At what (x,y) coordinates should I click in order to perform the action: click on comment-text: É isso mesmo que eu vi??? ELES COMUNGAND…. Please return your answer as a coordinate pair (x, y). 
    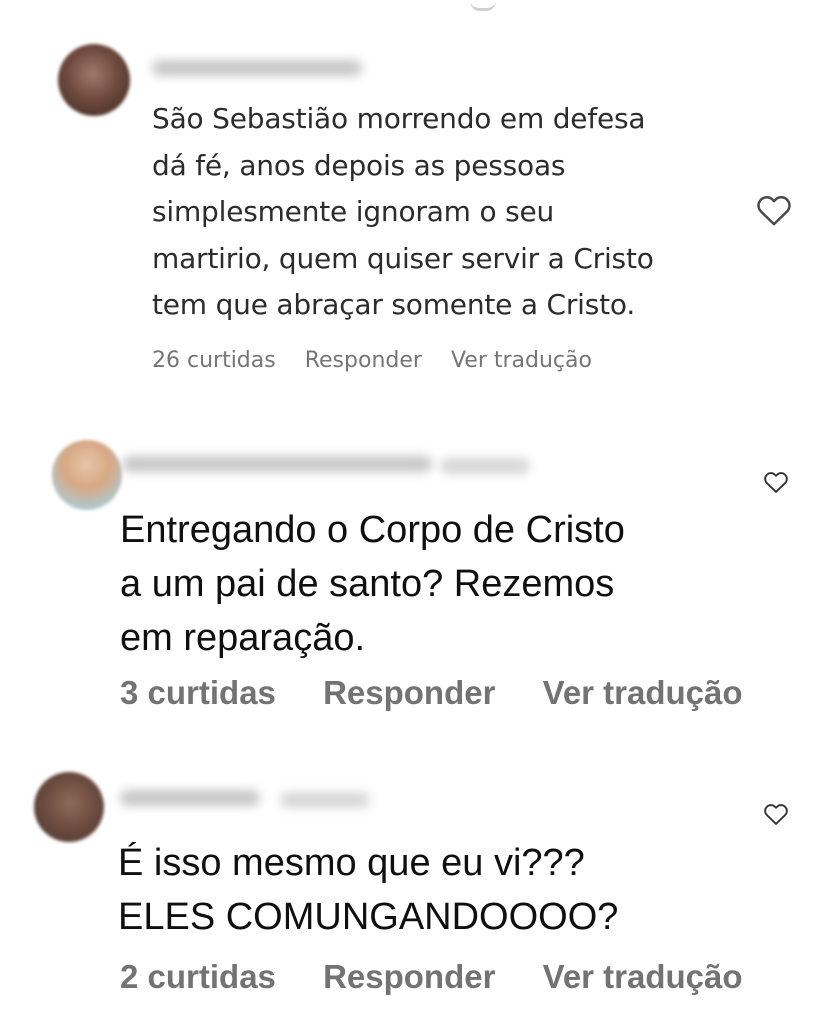
    Looking at the image, I should click on (368, 890).